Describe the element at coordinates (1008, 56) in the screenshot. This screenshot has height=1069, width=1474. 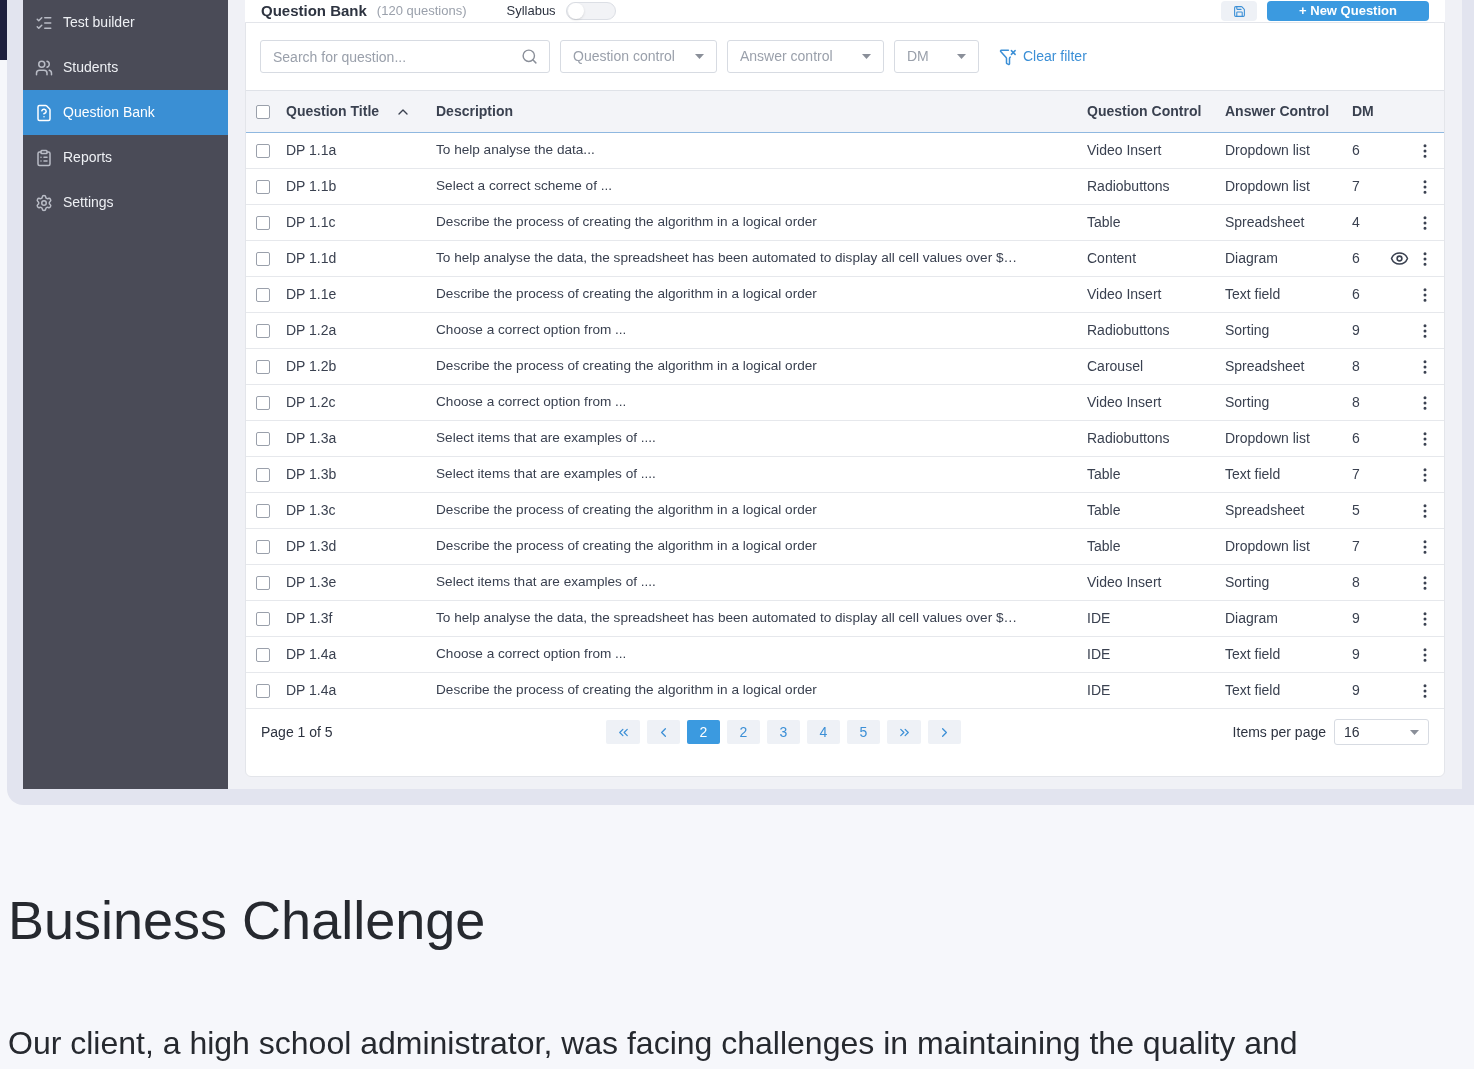
I see `filter-clear-icon` at that location.